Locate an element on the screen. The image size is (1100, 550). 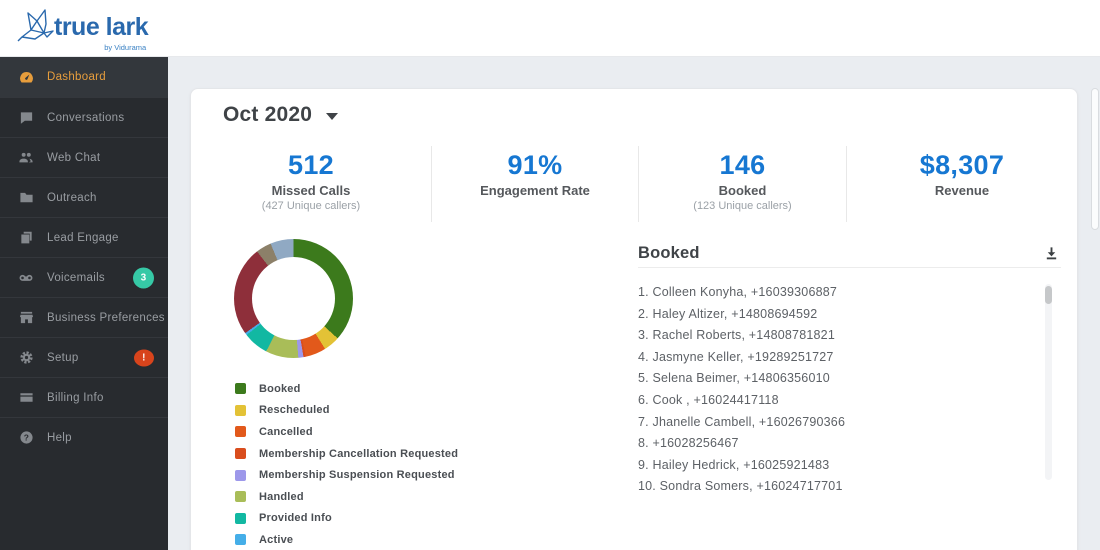
stat-booked: 146 Booked (123 Unique callers) is located at coordinates (742, 184).